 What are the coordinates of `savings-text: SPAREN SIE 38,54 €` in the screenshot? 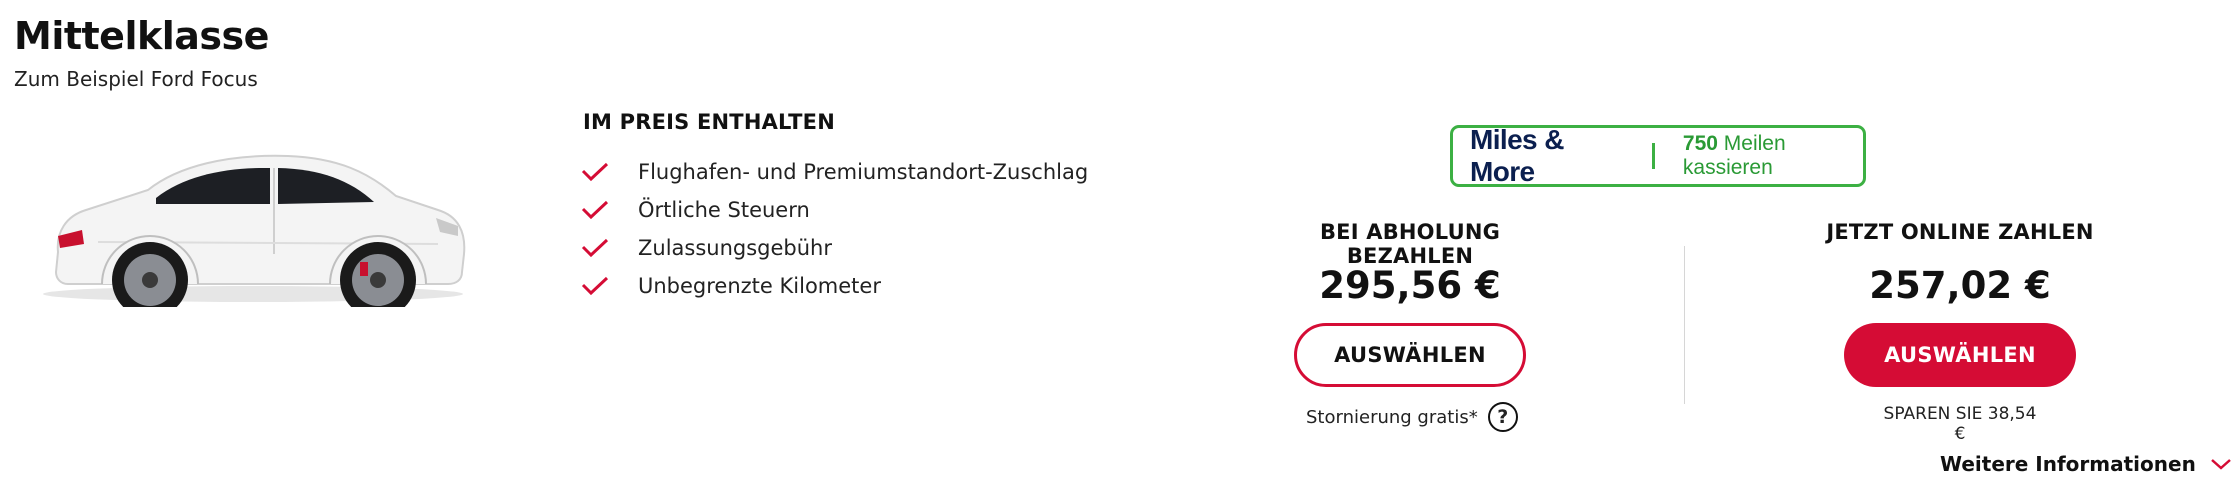 It's located at (1960, 424).